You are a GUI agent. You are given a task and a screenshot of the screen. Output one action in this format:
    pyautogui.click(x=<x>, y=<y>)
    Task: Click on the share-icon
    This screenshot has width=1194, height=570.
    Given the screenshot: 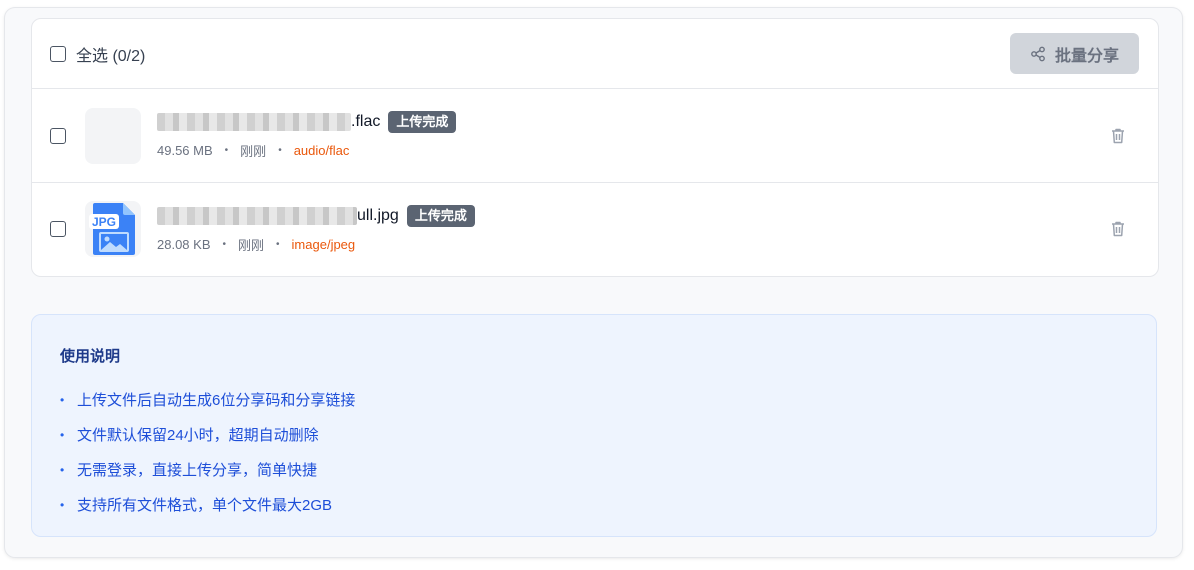 What is the action you would take?
    pyautogui.click(x=1038, y=53)
    